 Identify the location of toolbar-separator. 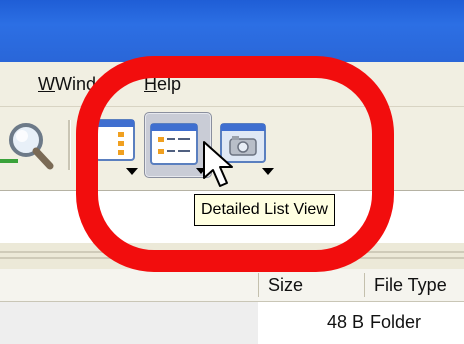
(69, 145).